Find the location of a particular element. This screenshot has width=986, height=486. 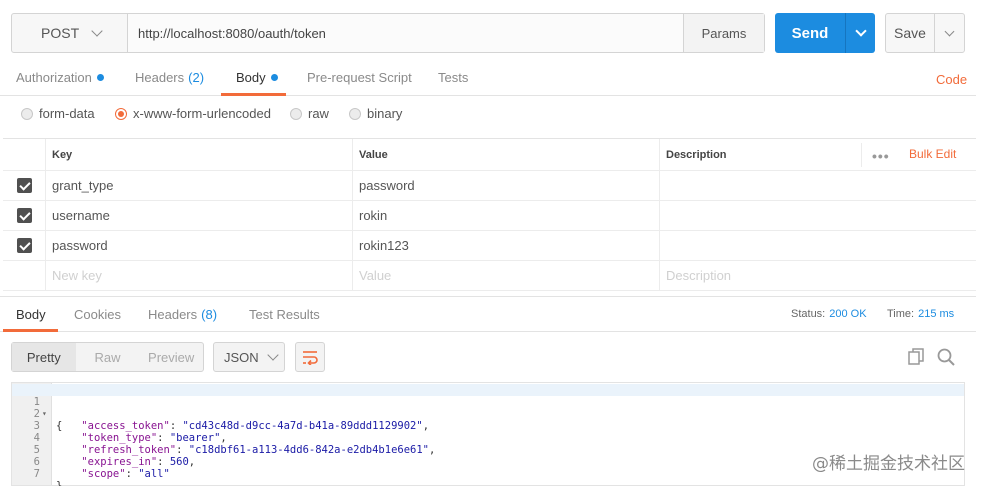

send-options-button is located at coordinates (860, 33).